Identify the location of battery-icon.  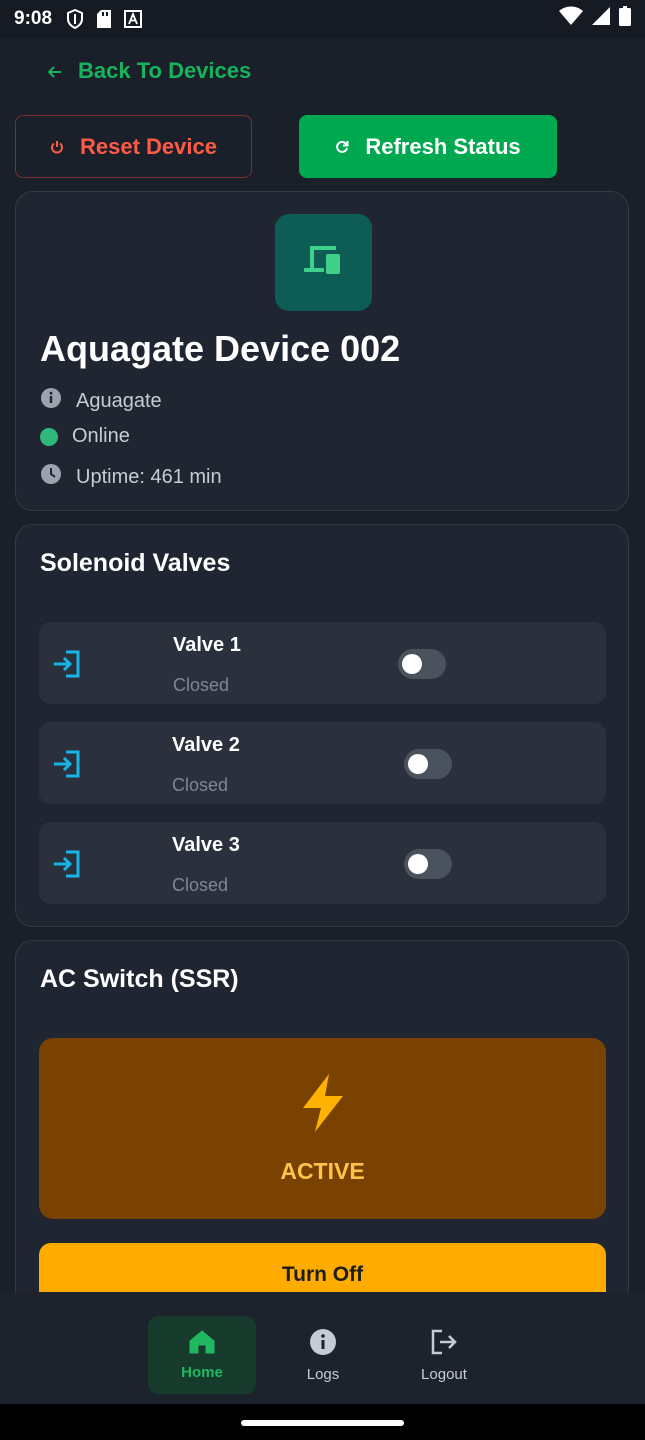
(625, 19).